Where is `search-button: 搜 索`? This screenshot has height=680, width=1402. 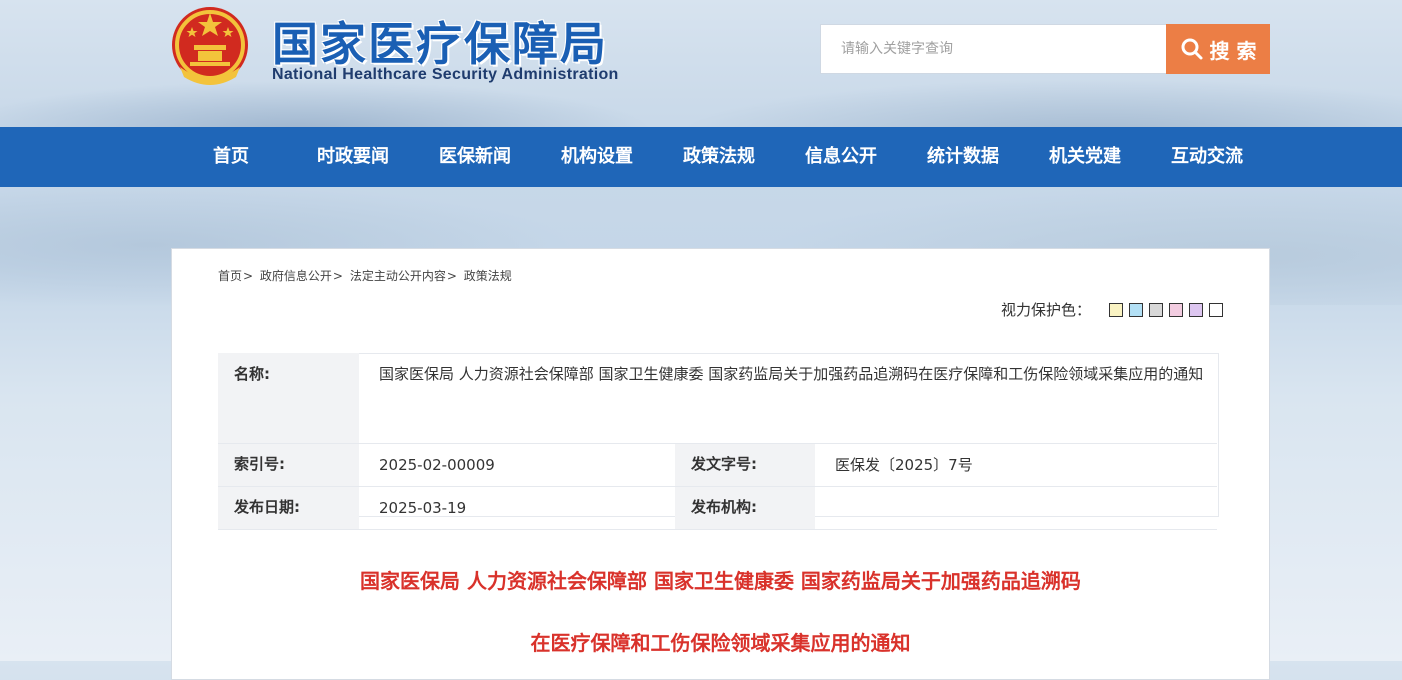
search-button: 搜 索 is located at coordinates (1218, 49).